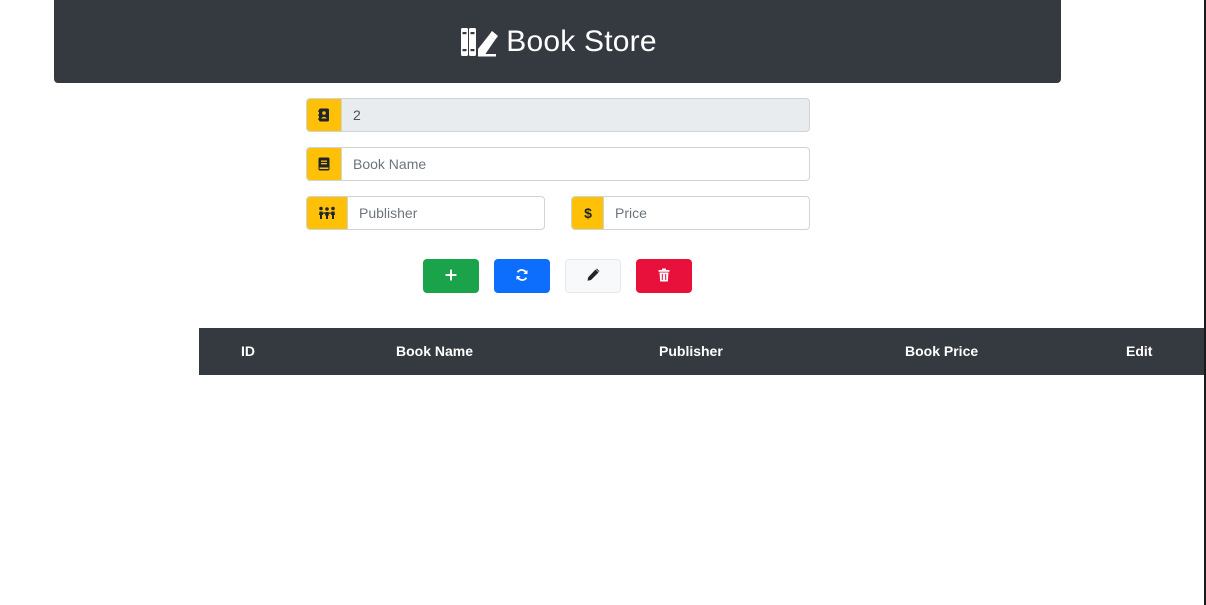 The image size is (1206, 605). I want to click on plus-icon, so click(451, 276).